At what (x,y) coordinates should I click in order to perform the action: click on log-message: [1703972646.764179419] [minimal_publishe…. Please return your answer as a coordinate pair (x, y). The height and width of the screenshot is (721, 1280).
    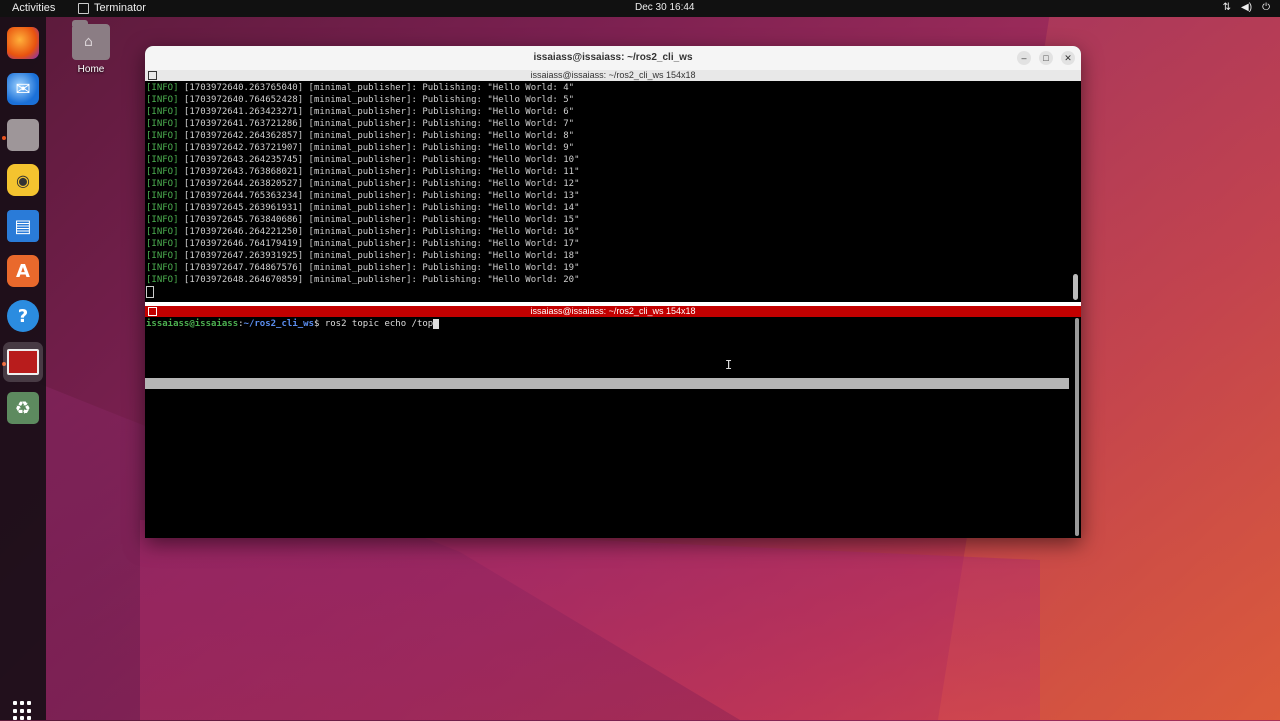
    Looking at the image, I should click on (379, 244).